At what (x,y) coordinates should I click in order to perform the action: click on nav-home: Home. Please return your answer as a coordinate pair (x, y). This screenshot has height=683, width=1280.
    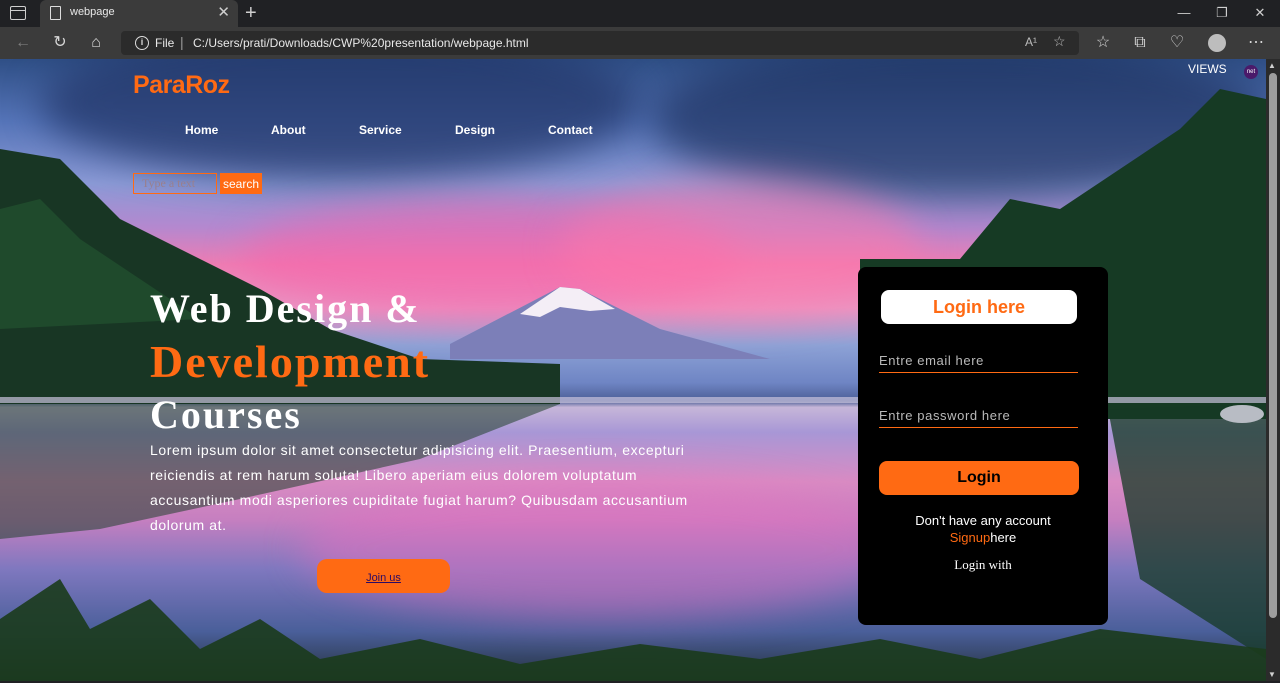
    Looking at the image, I should click on (201, 130).